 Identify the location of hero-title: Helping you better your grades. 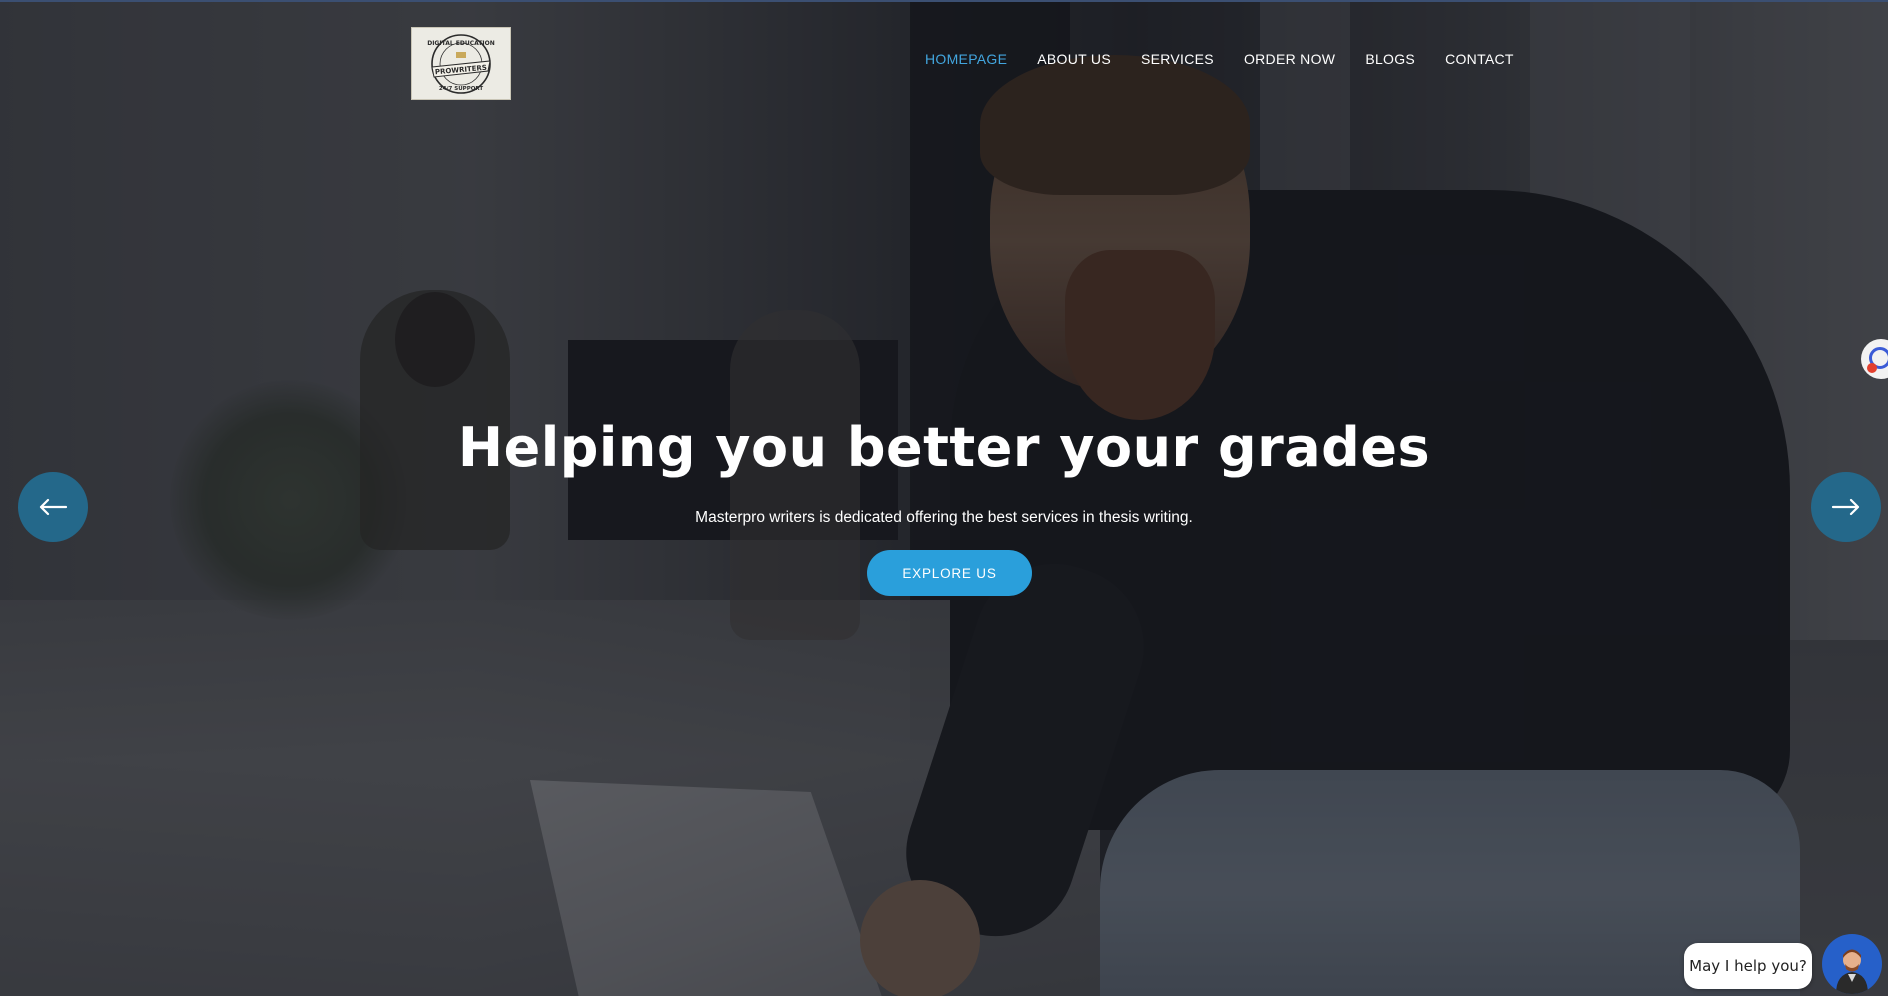
(944, 447).